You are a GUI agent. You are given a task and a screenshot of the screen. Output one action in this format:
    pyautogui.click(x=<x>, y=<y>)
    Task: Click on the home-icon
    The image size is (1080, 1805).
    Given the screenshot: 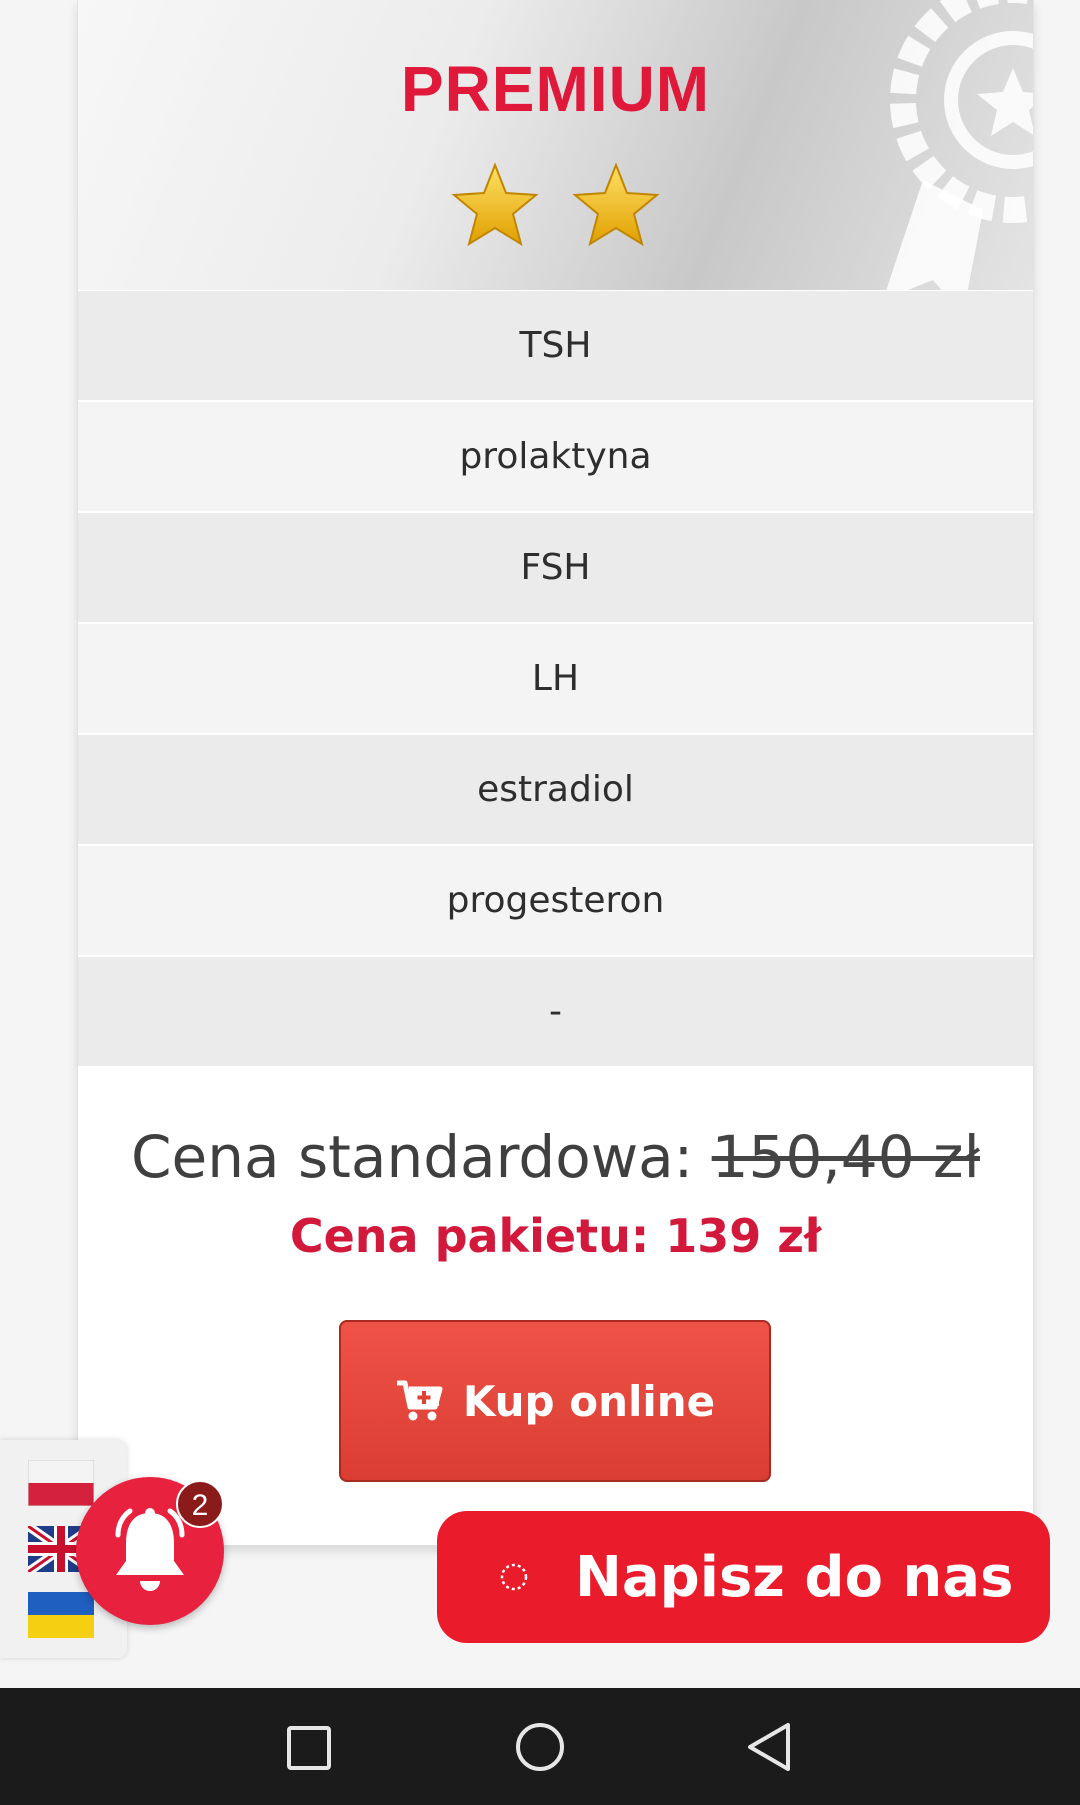 What is the action you would take?
    pyautogui.click(x=540, y=1747)
    